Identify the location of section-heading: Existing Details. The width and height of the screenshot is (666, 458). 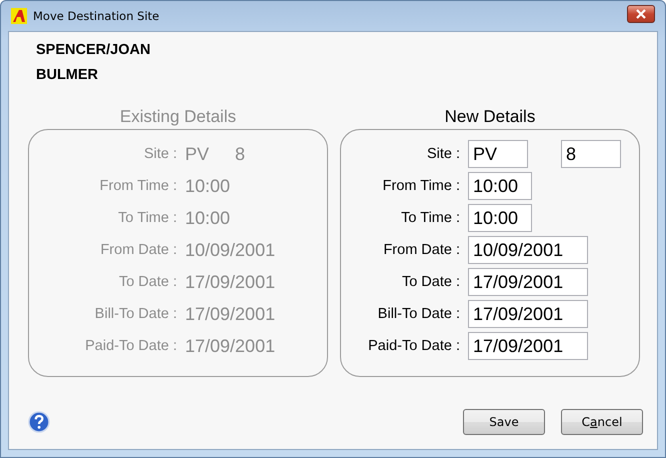
(178, 117).